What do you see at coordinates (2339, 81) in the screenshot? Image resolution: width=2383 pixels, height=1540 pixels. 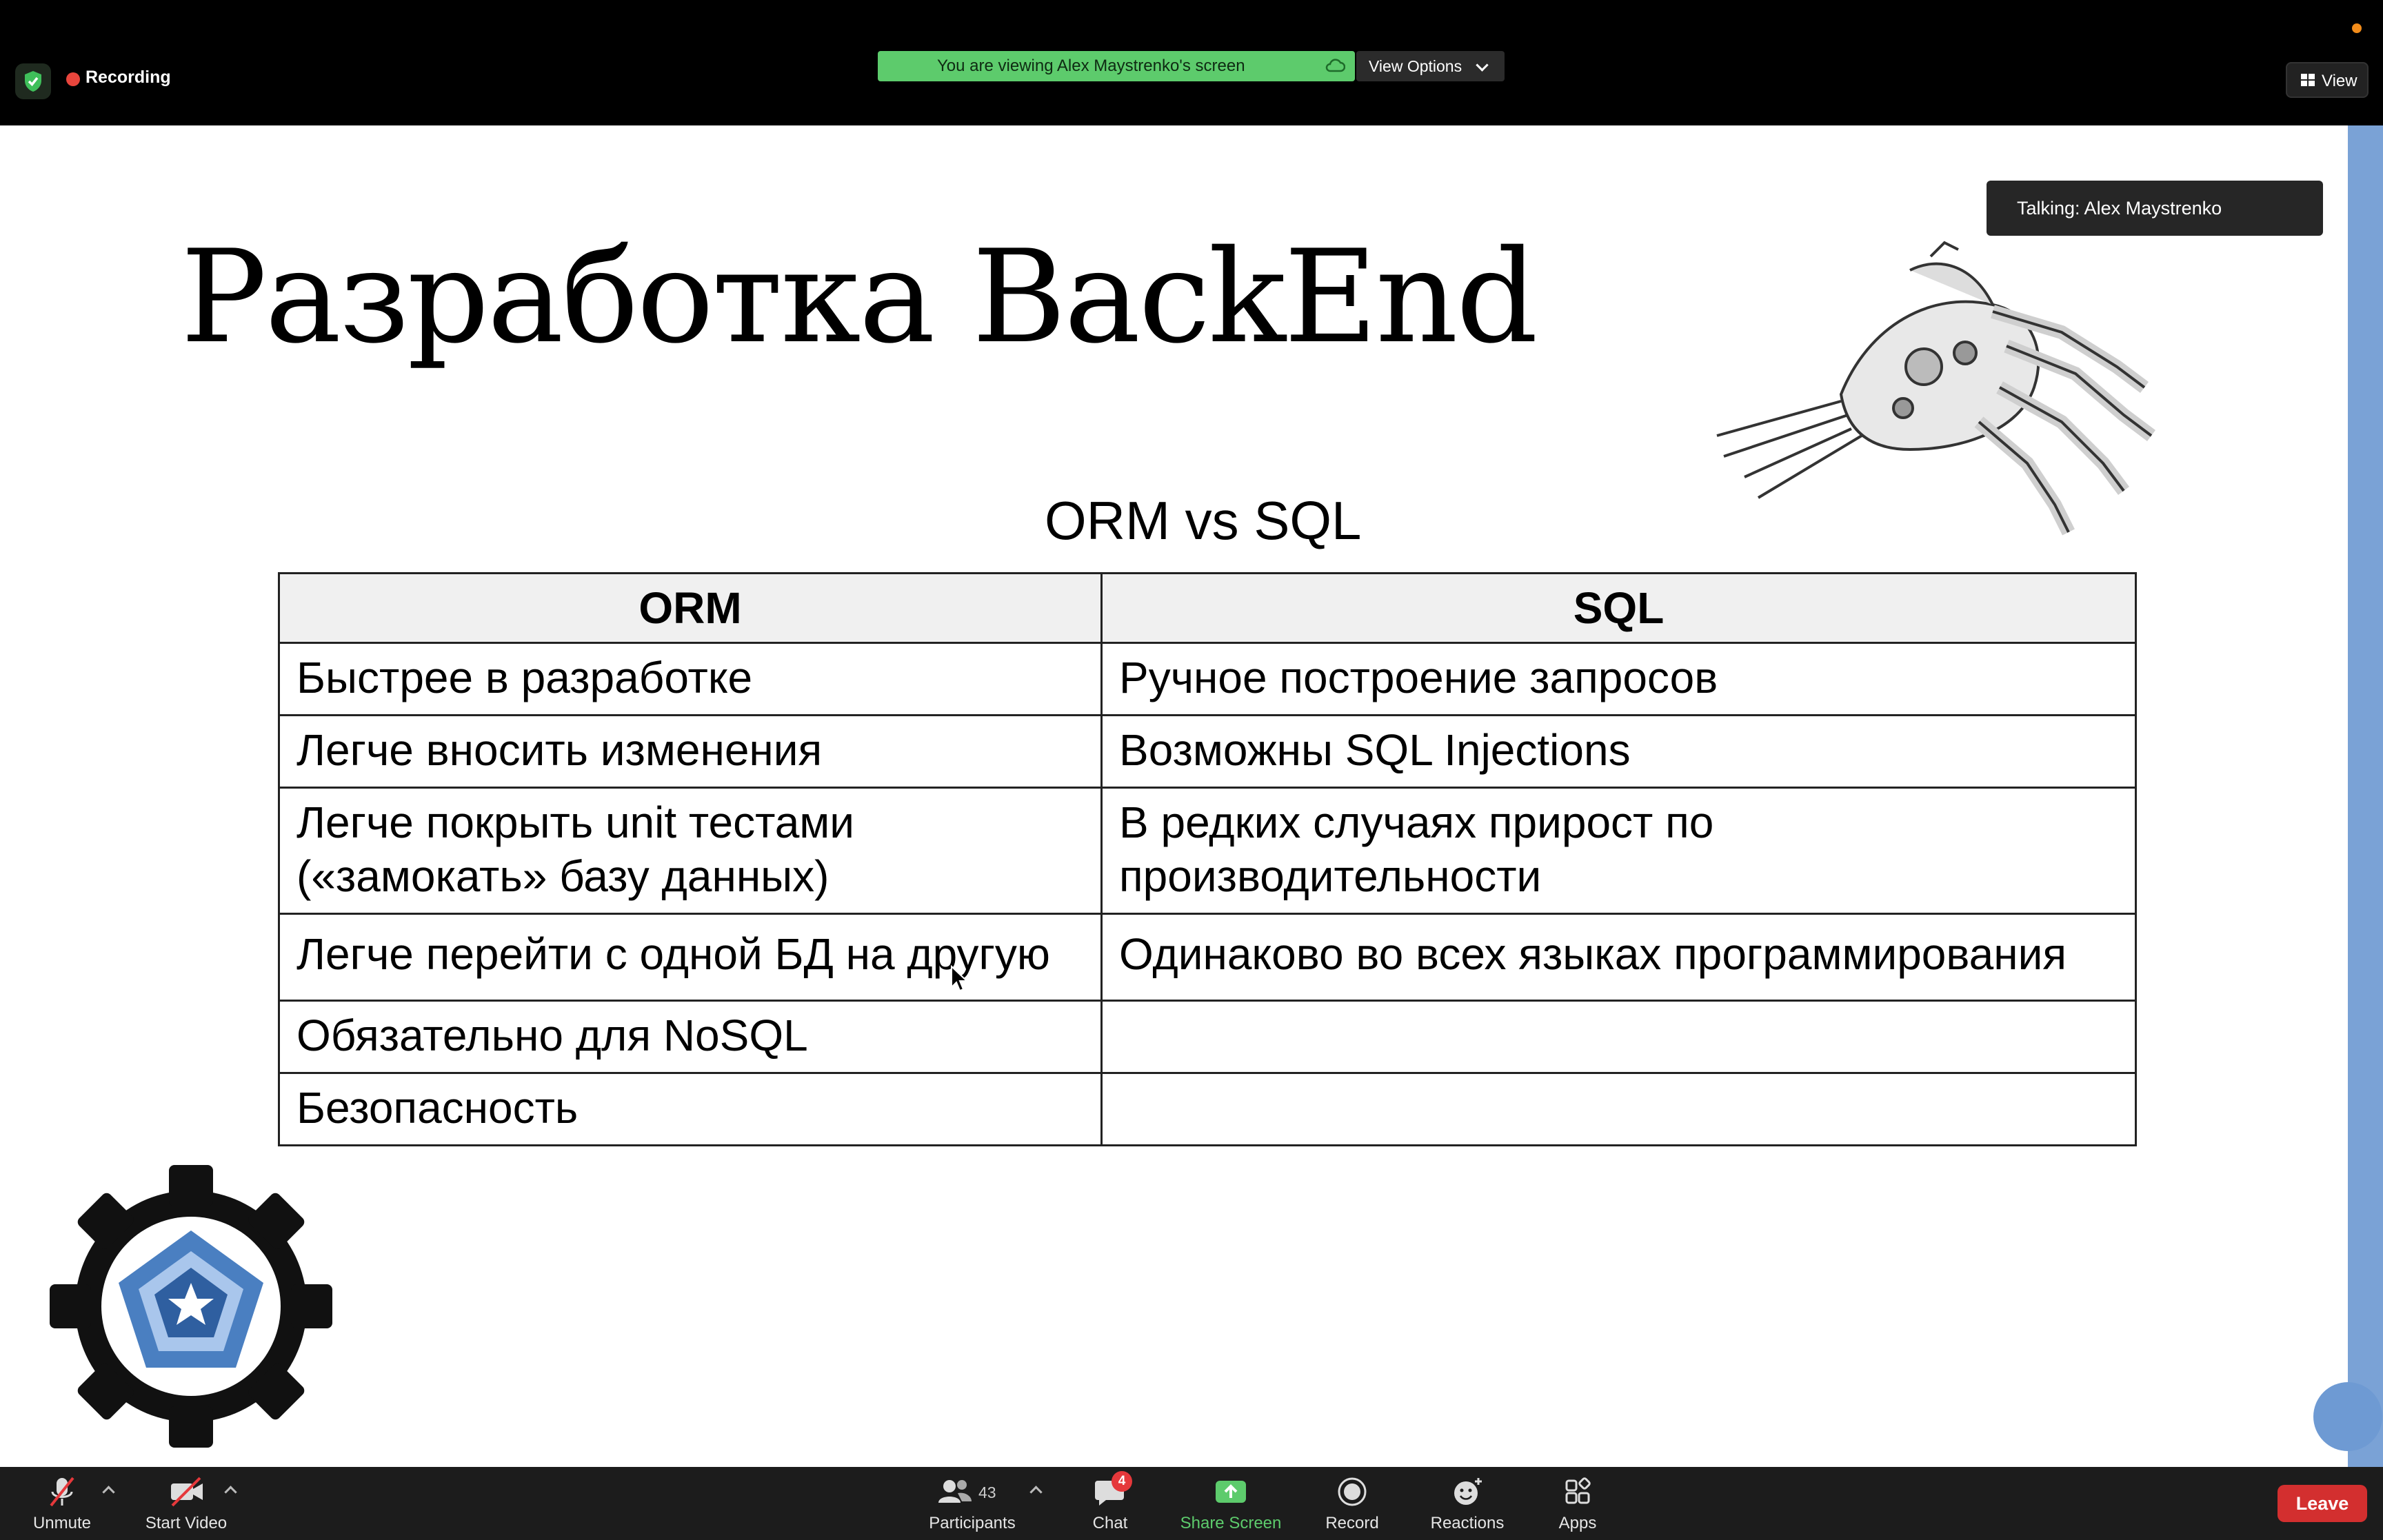 I see `view-button-label: View` at bounding box center [2339, 81].